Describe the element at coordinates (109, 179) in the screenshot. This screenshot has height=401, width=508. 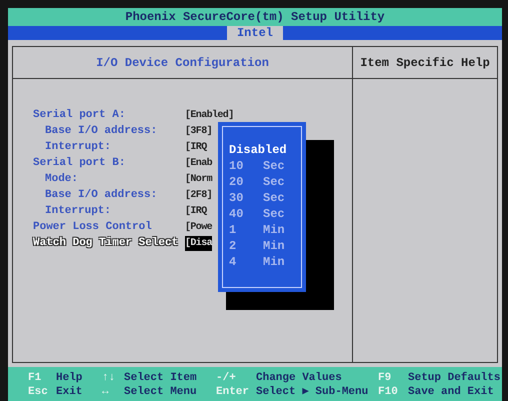
I see `setting-label: Mode:` at that location.